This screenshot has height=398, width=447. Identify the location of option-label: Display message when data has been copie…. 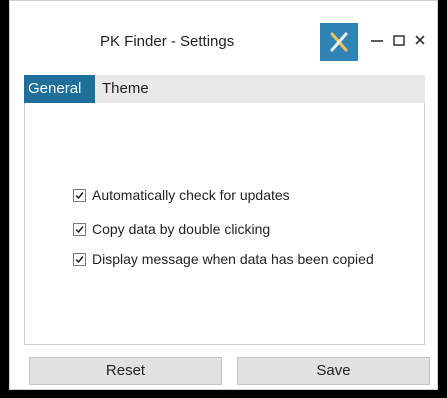
(233, 259).